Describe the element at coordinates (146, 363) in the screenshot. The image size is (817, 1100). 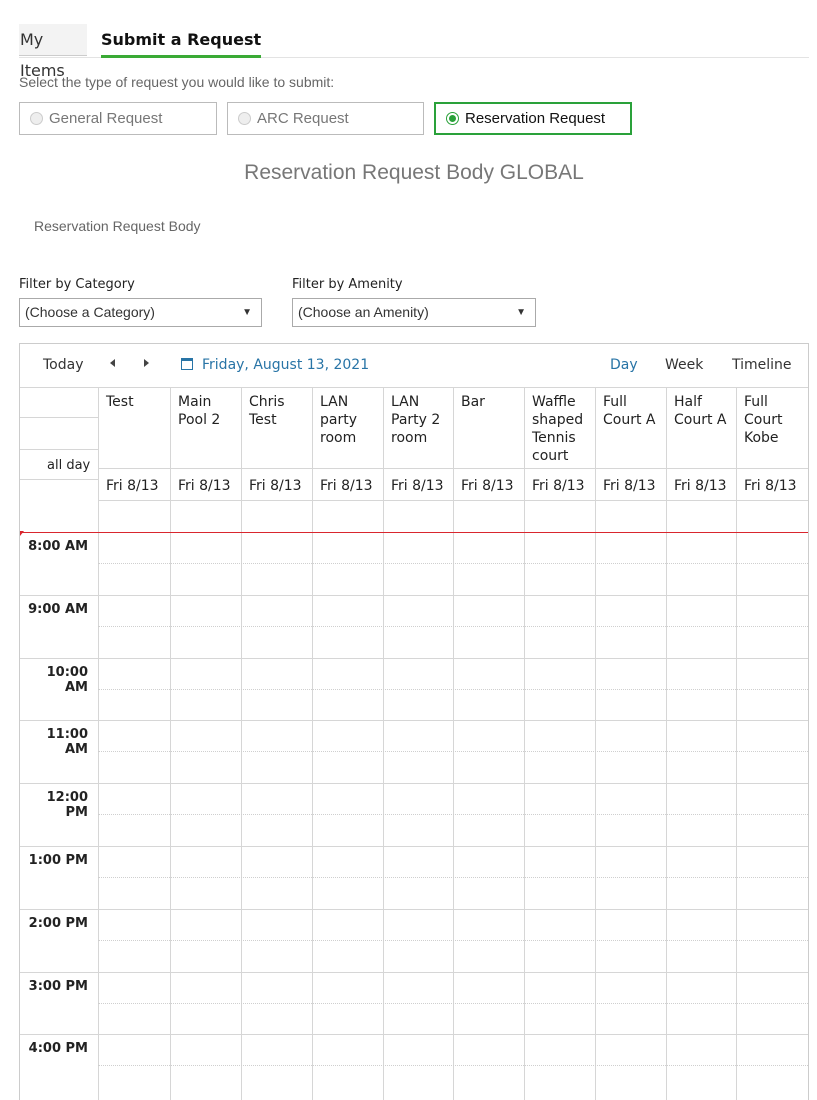
I see `next-arrow-icon` at that location.